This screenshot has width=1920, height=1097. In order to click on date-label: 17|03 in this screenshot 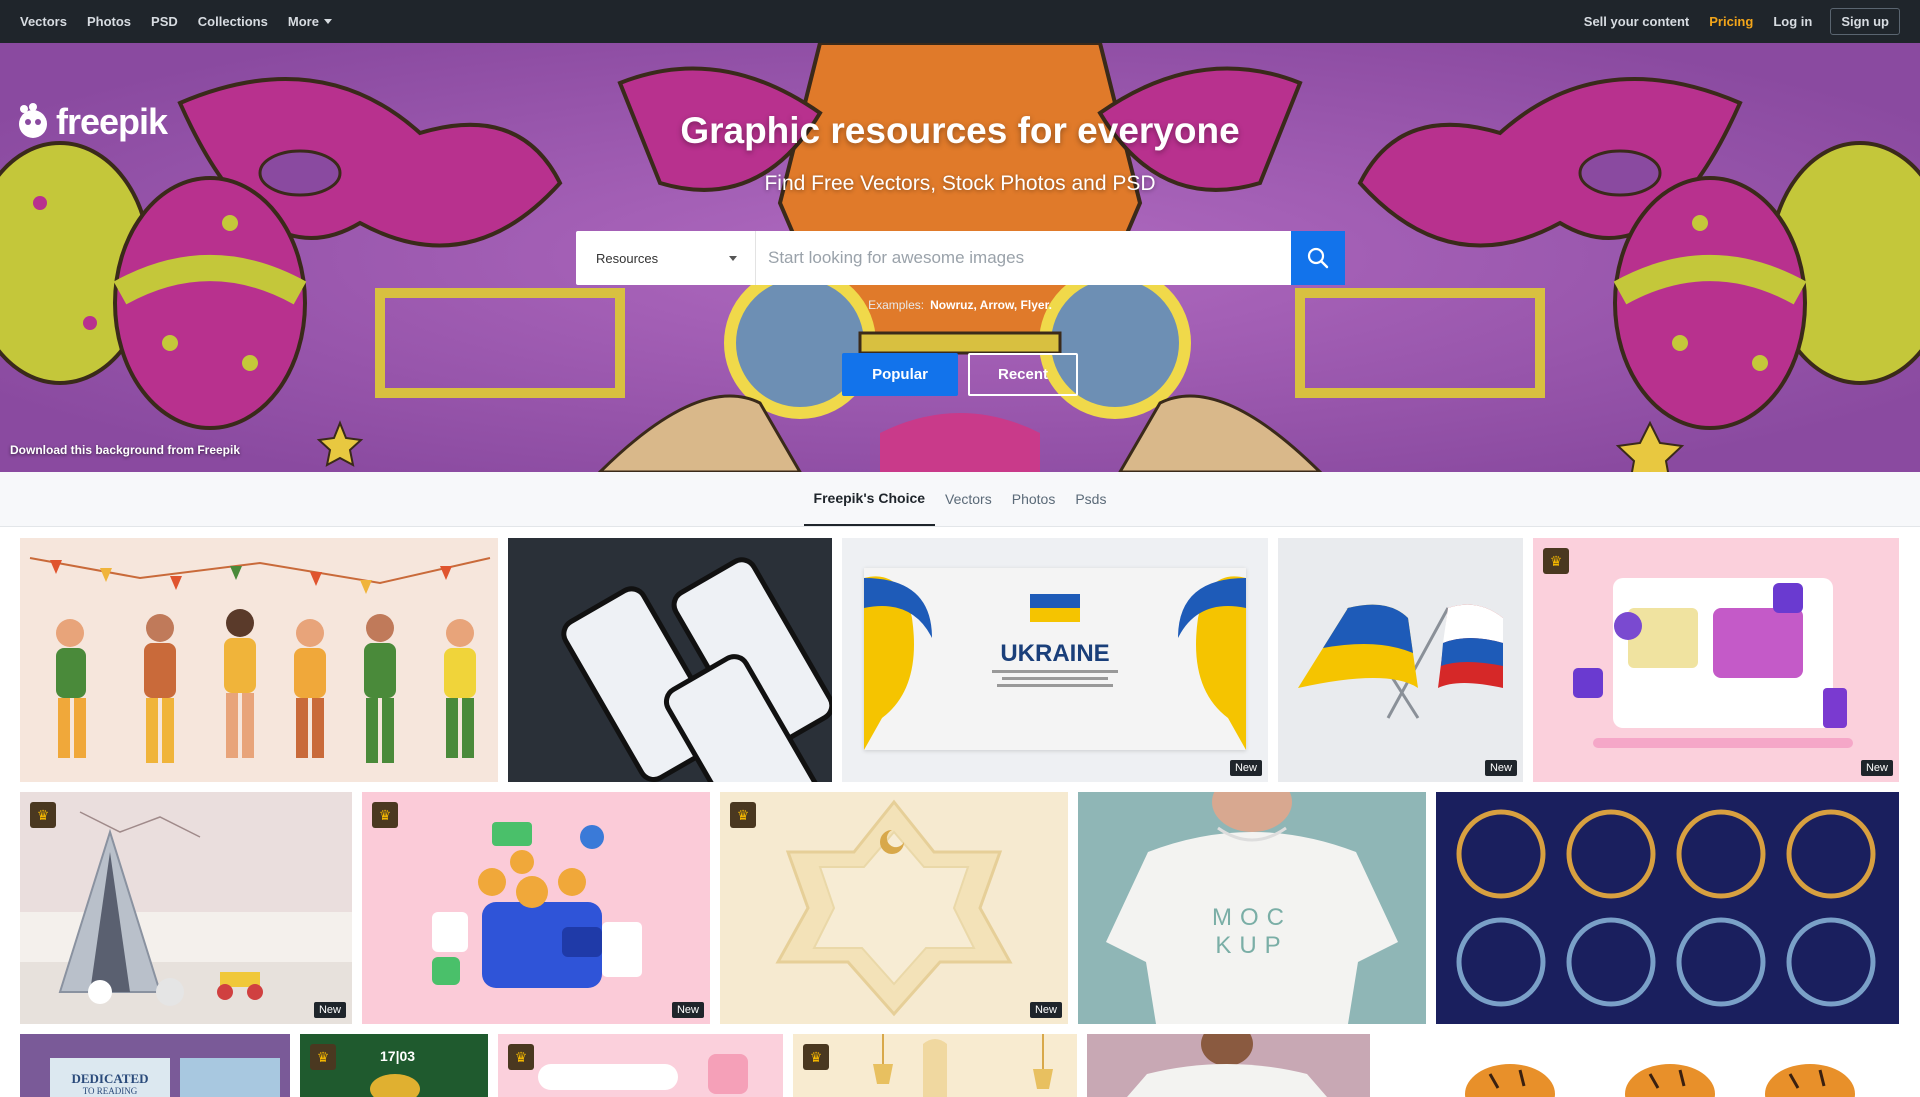, I will do `click(398, 1056)`.